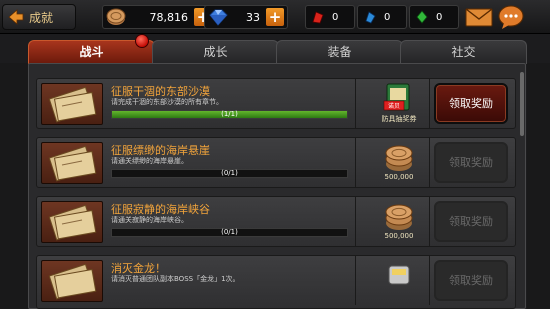 The width and height of the screenshot is (550, 309). What do you see at coordinates (276, 221) in the screenshot?
I see `achievement-row: 征服寂静的海岸峡谷 请通关寂静的海岸峡谷。 (0/1) 500,000 领取奖励` at bounding box center [276, 221].